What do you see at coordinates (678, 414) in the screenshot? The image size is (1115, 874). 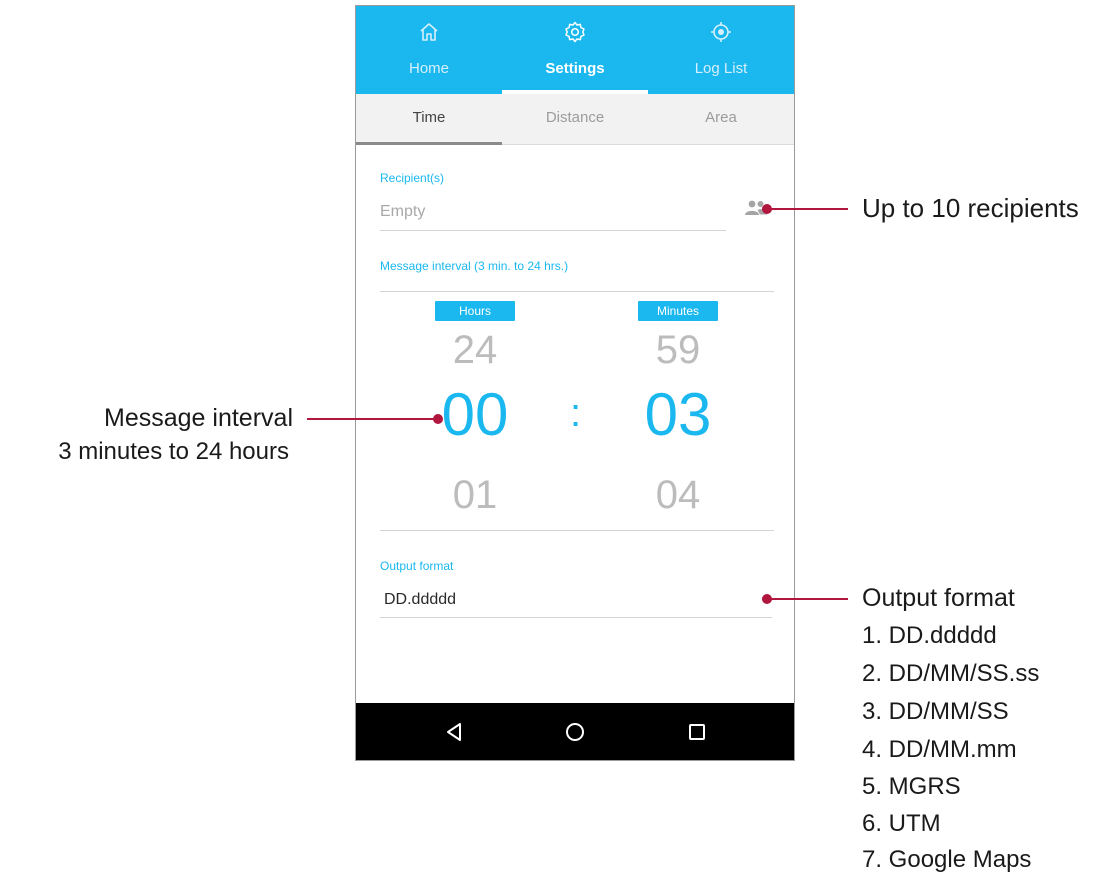 I see `minutes-picker: 03` at bounding box center [678, 414].